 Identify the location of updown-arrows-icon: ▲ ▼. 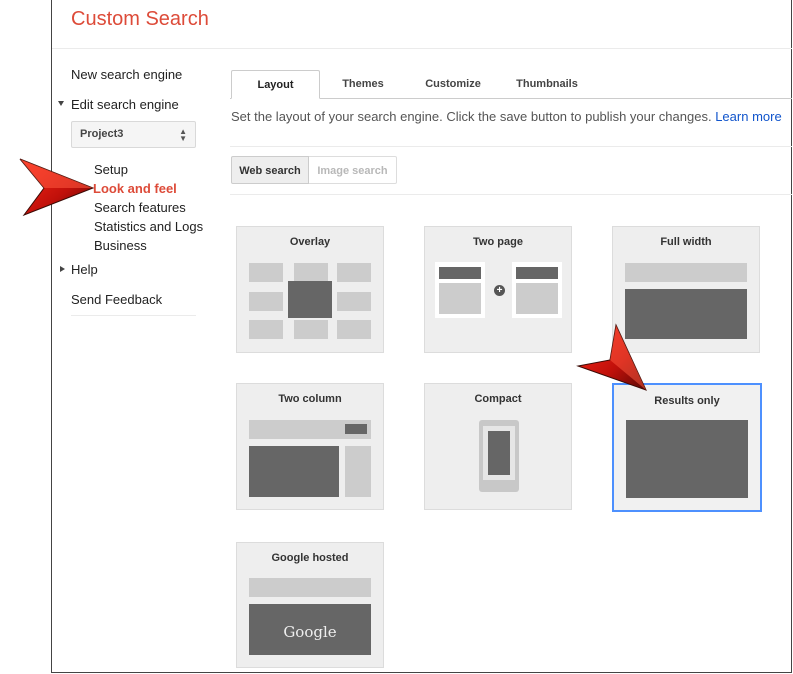
(183, 135).